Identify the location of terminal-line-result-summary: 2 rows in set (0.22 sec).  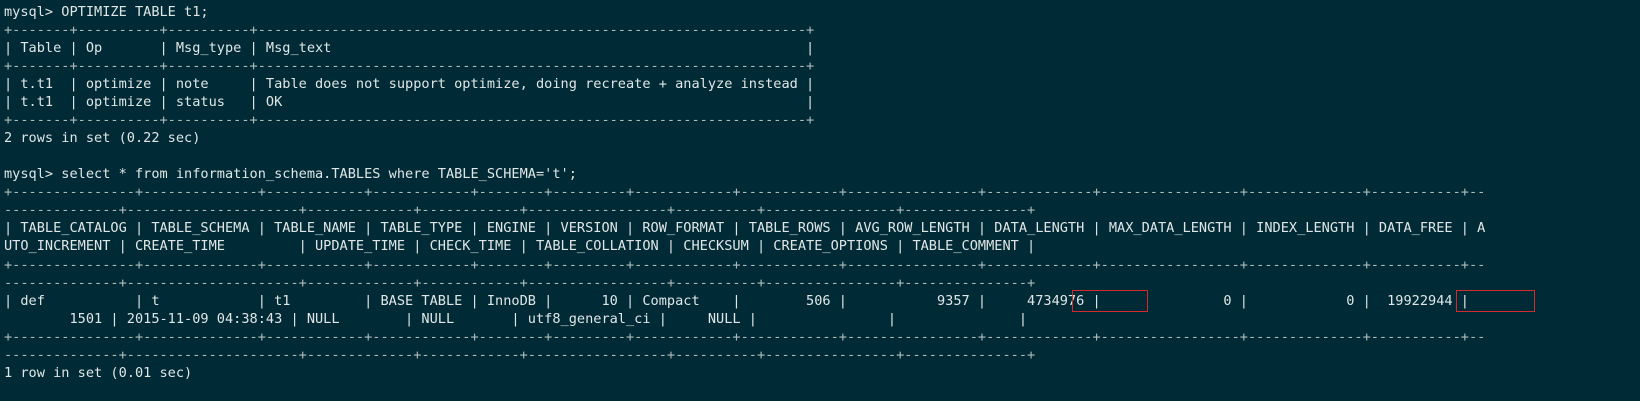
(102, 138).